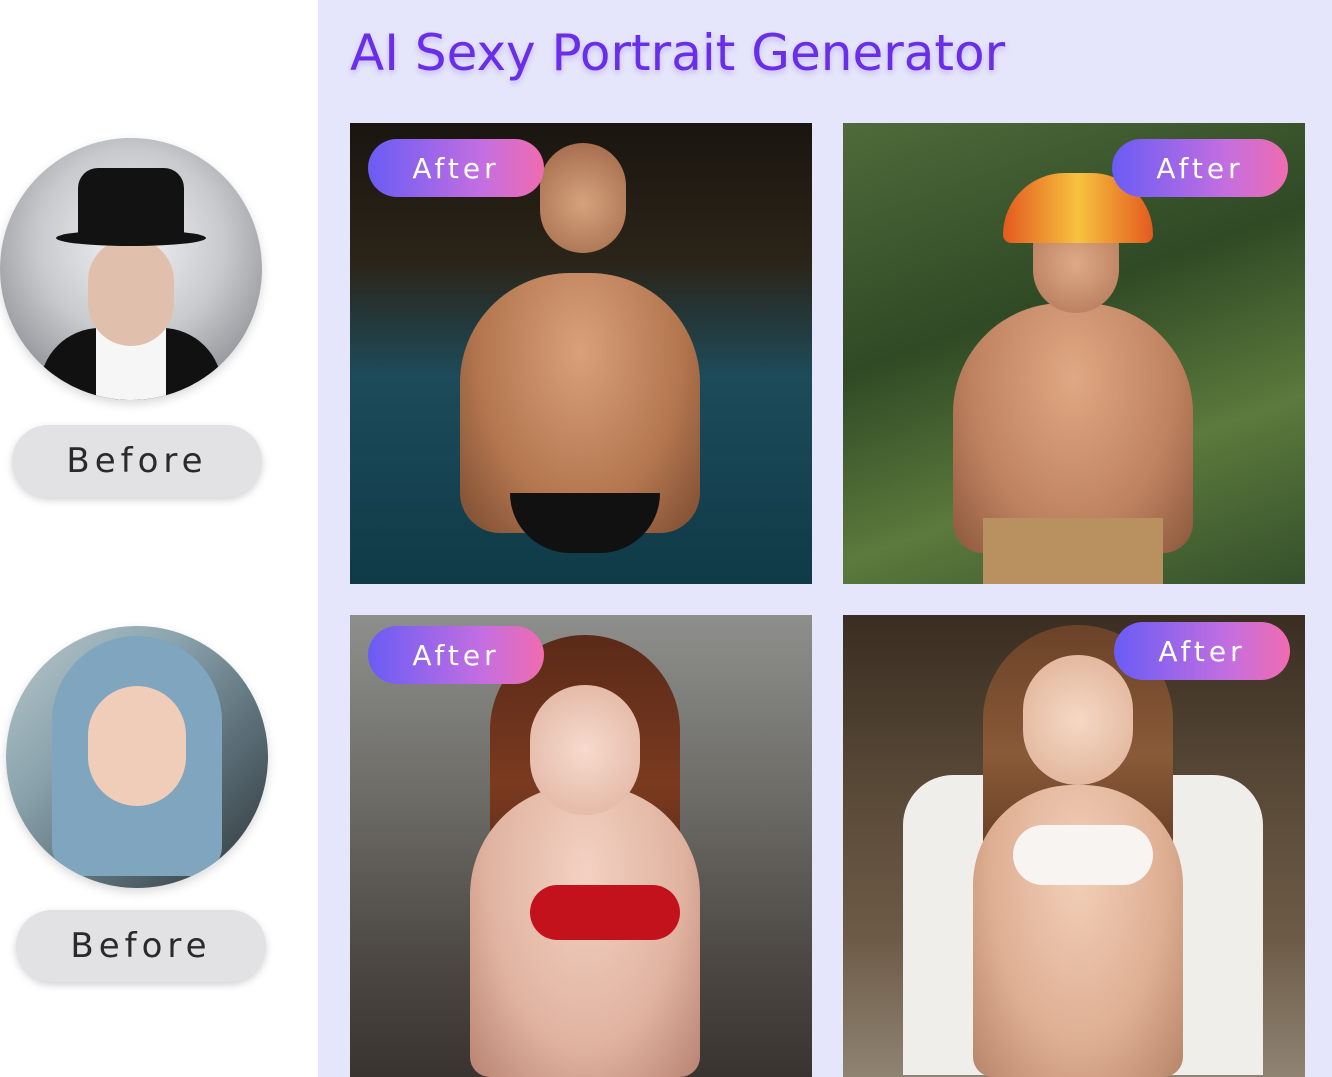 The width and height of the screenshot is (1332, 1077). What do you see at coordinates (131, 269) in the screenshot?
I see `before-avatar-man` at bounding box center [131, 269].